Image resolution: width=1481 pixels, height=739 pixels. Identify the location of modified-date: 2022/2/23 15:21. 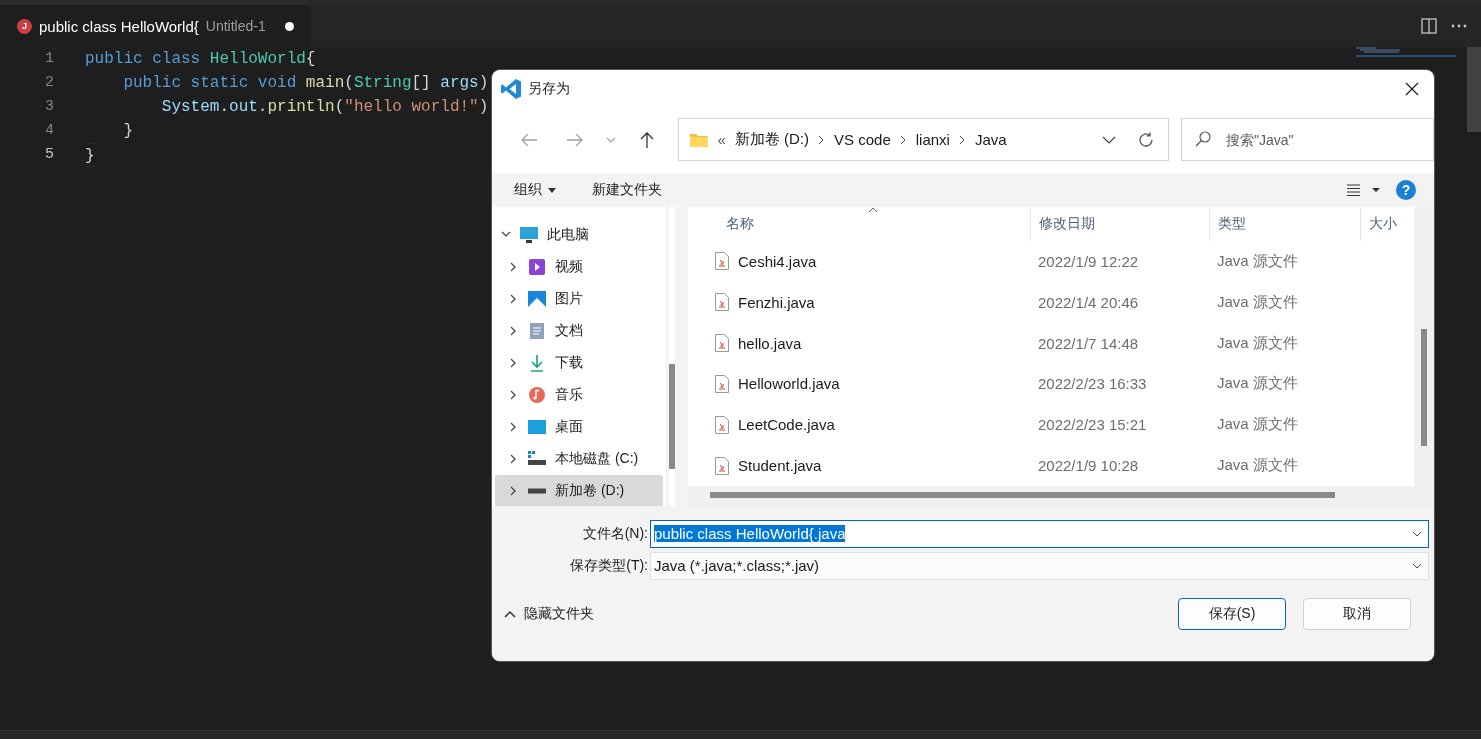
(1092, 425).